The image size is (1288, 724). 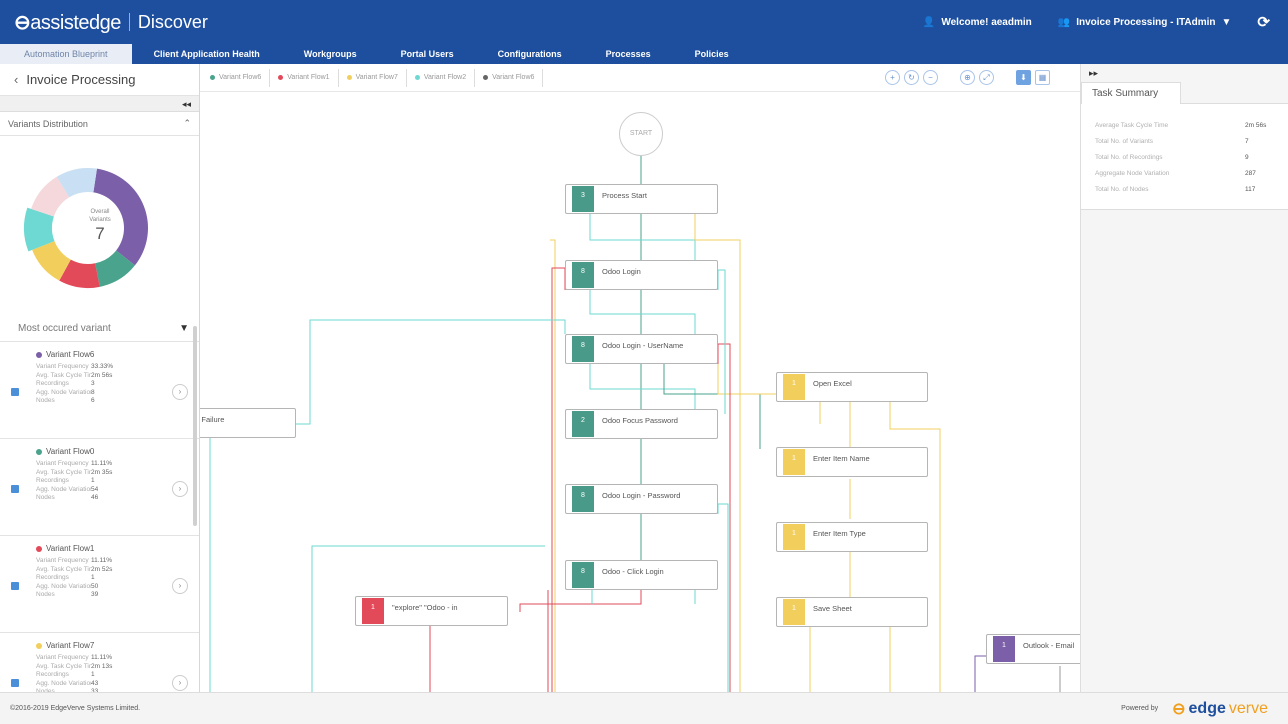 I want to click on stat-label: Agg. Node Variation, so click(x=63, y=586).